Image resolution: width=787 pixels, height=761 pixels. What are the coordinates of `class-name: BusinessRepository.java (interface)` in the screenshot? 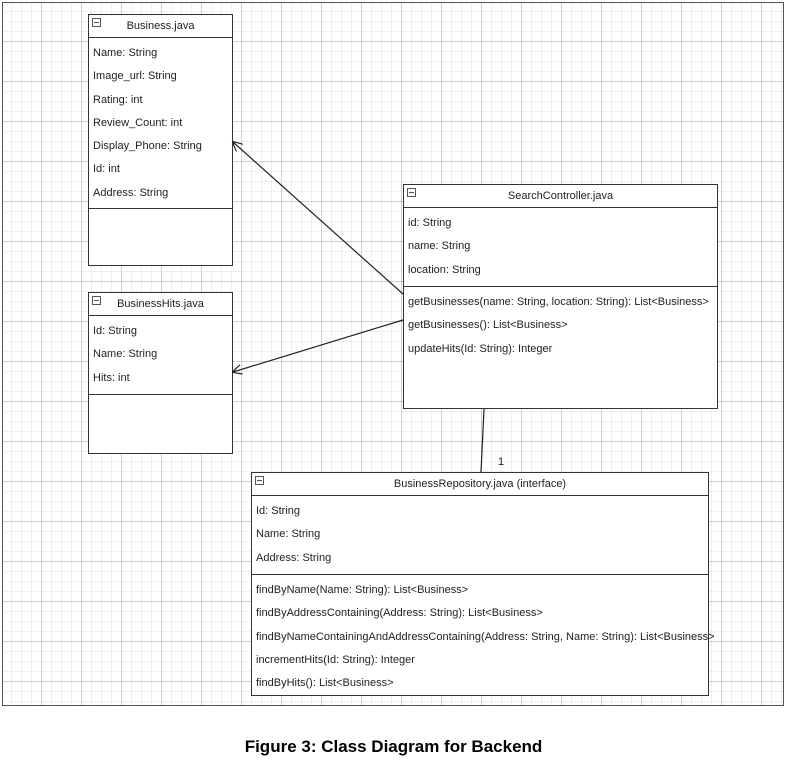 It's located at (480, 484).